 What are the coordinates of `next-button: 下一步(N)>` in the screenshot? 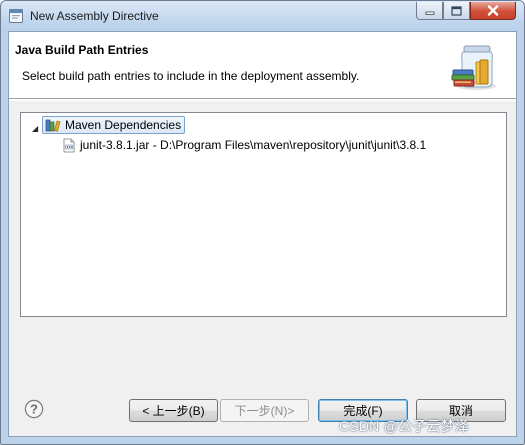 It's located at (264, 410).